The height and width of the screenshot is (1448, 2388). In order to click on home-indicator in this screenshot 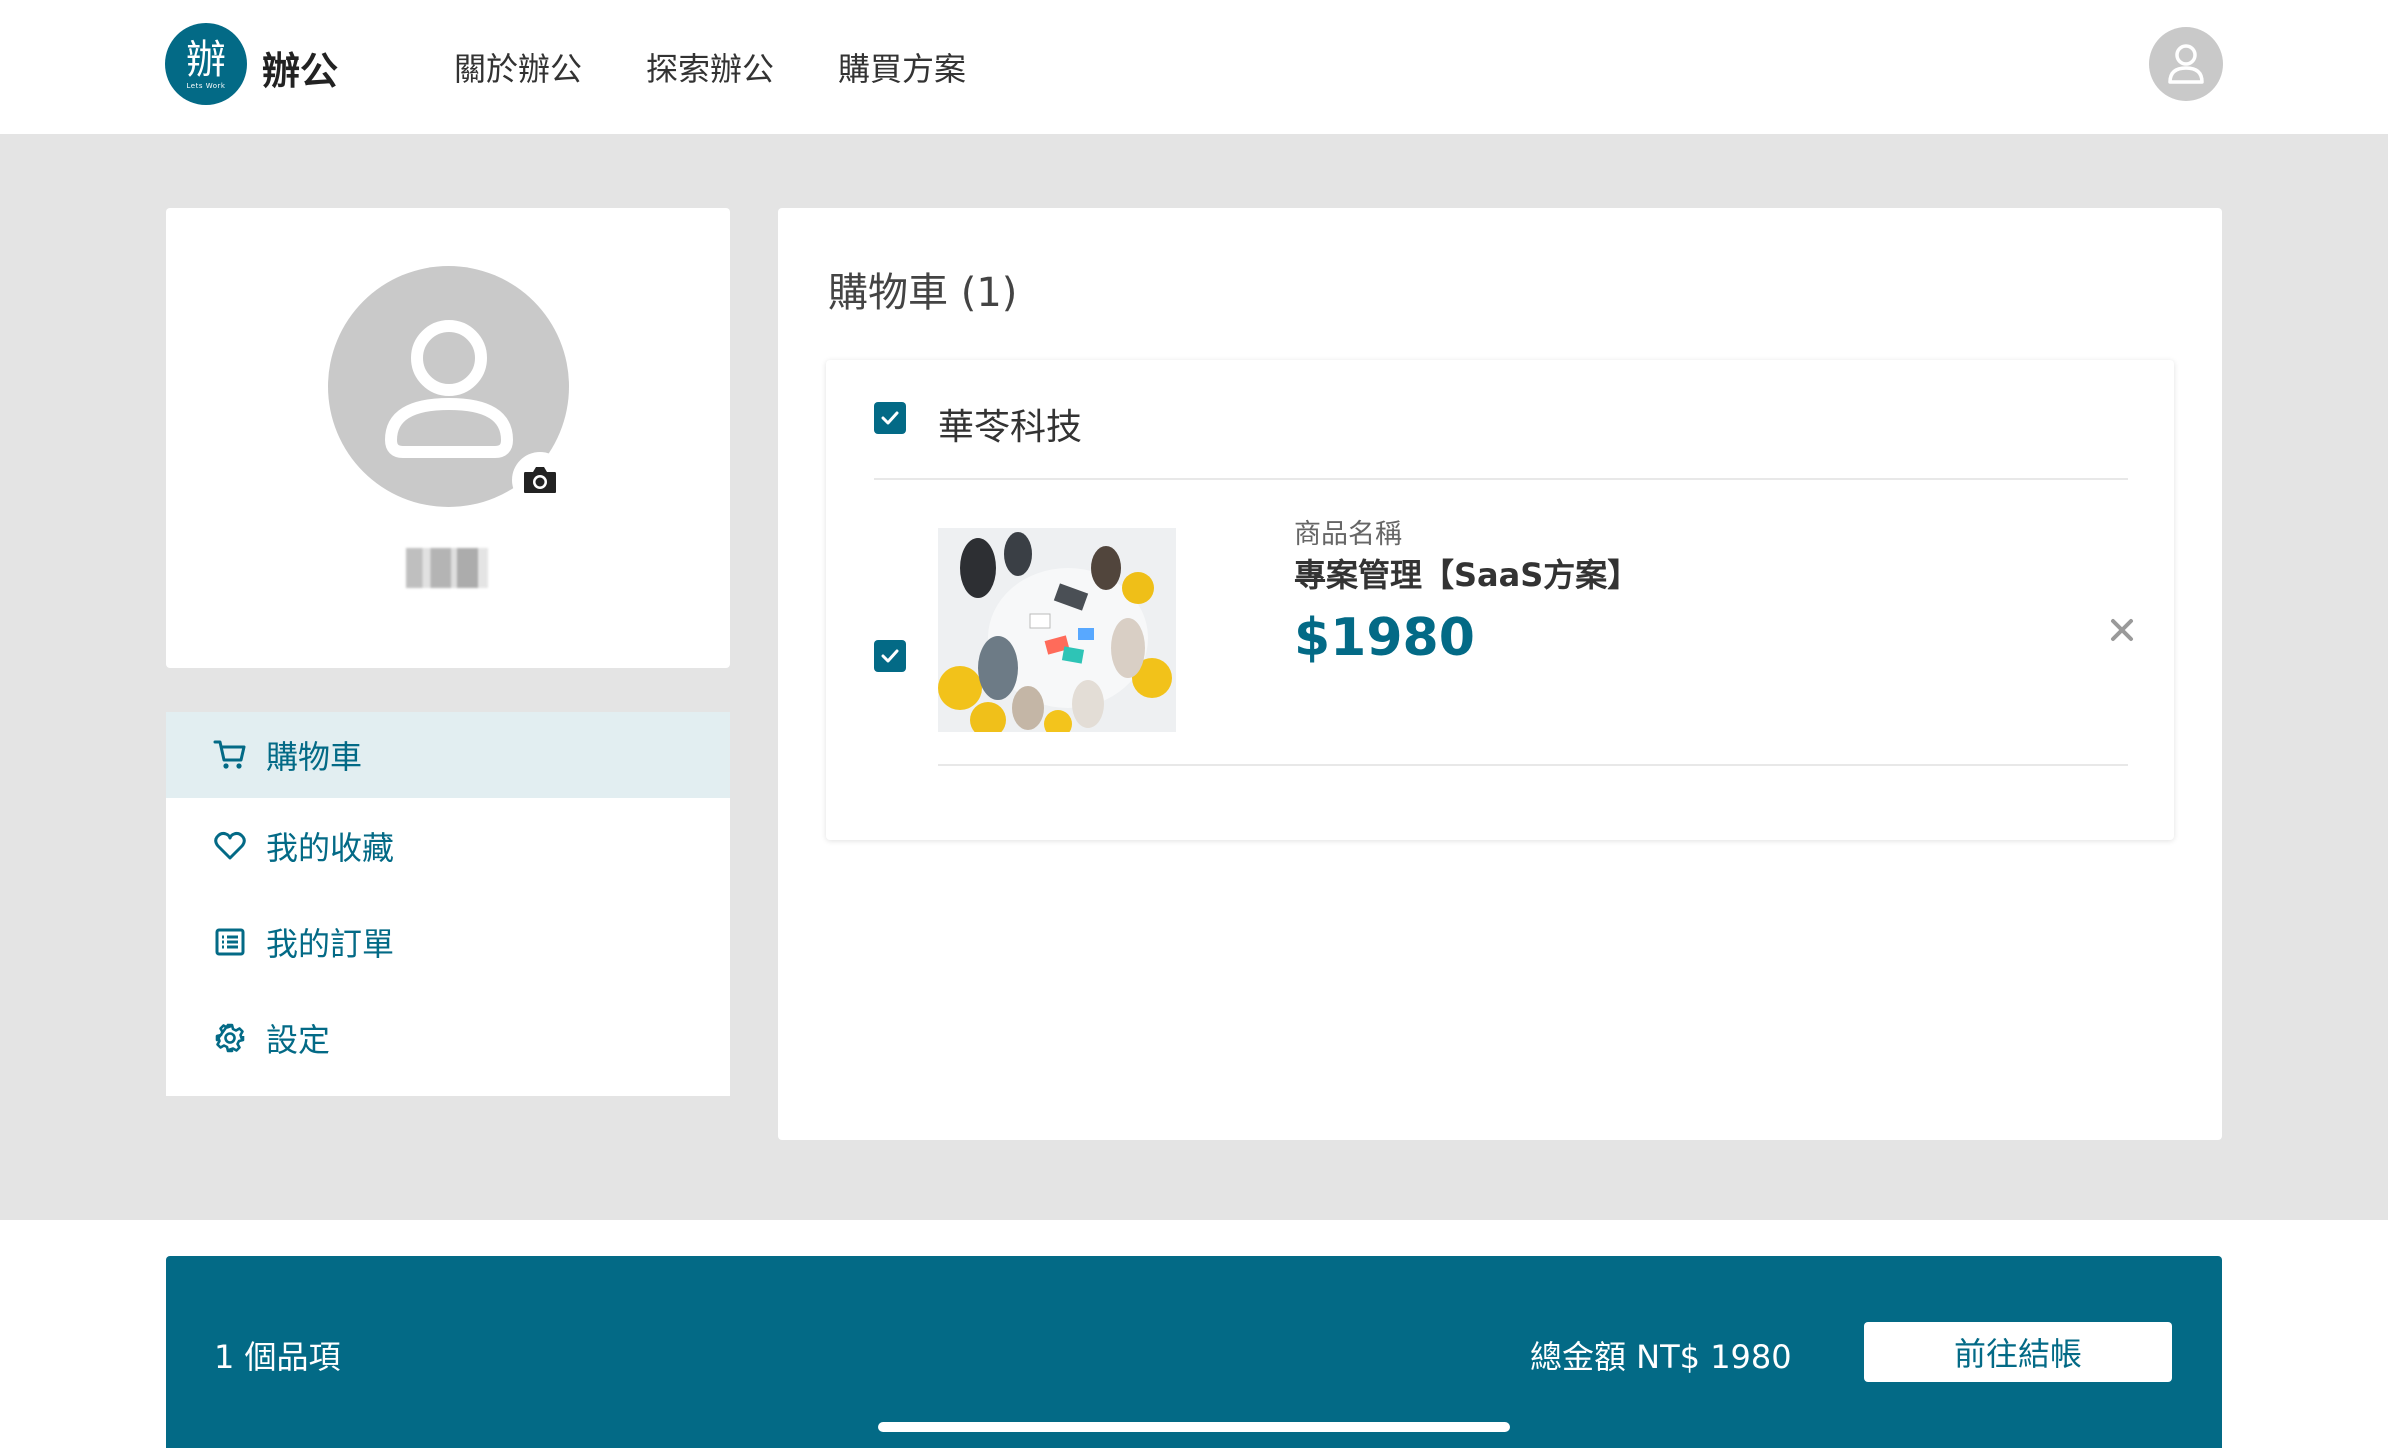, I will do `click(1194, 1427)`.